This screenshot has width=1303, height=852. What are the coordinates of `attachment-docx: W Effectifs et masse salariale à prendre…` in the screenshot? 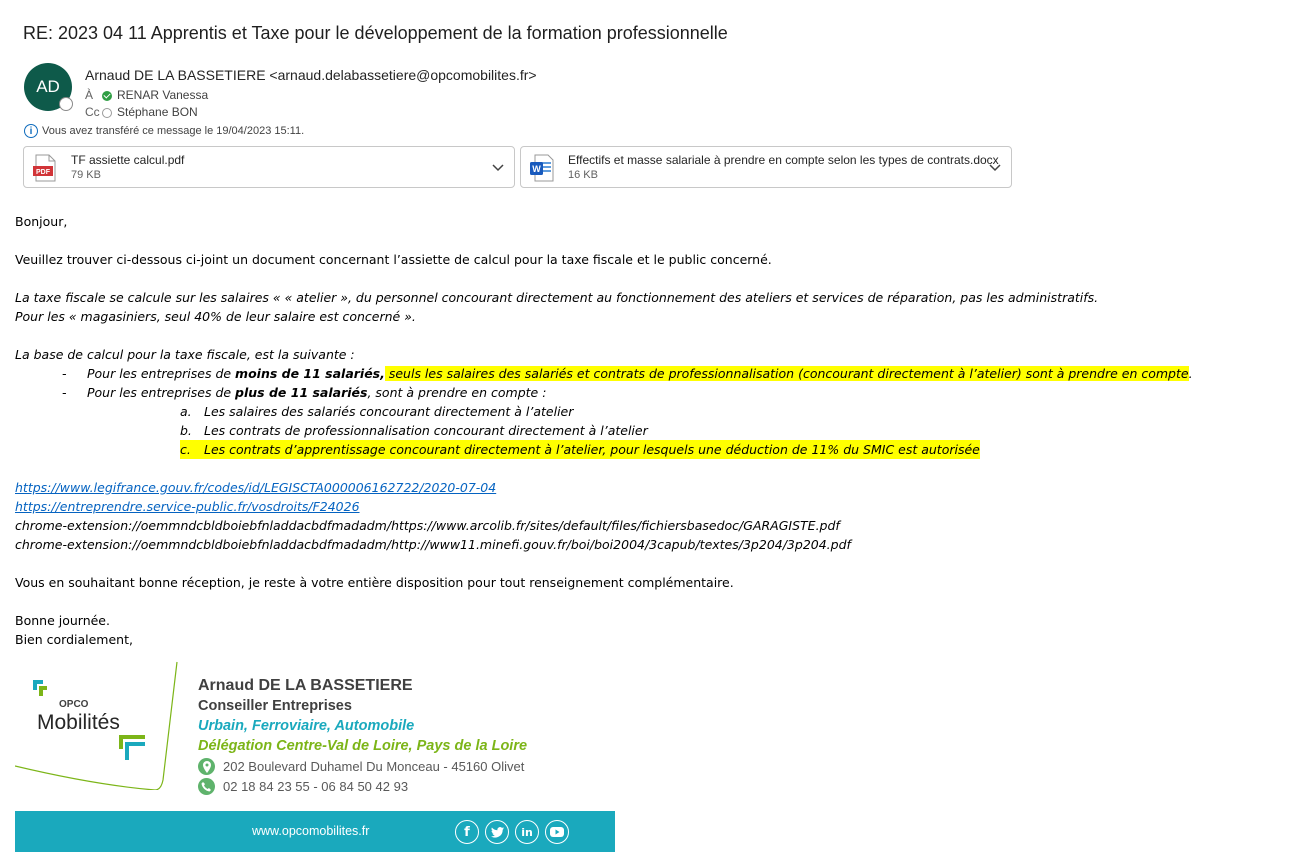 It's located at (766, 167).